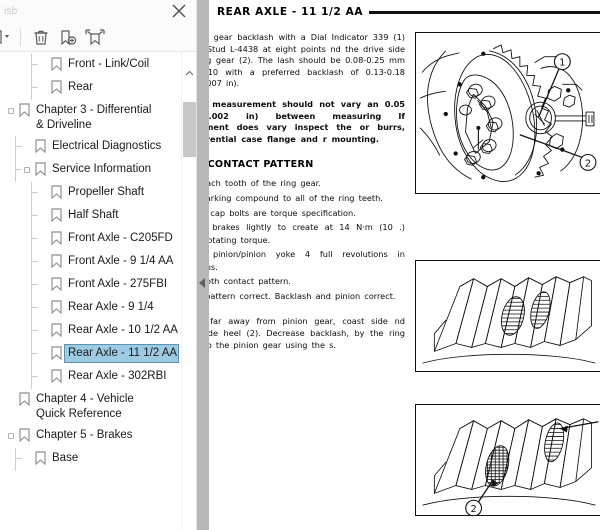 The width and height of the screenshot is (600, 530). I want to click on bookmark-item: Chapter 4 - Vehicle Quick Reference, so click(91, 407).